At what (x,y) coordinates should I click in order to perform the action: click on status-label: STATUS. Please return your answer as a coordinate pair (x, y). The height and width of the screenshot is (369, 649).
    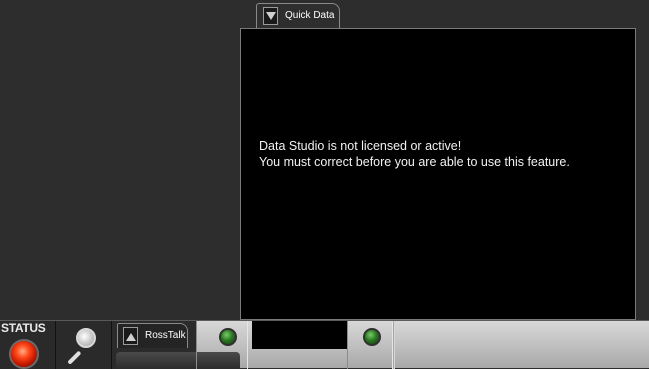
    Looking at the image, I should click on (23, 328).